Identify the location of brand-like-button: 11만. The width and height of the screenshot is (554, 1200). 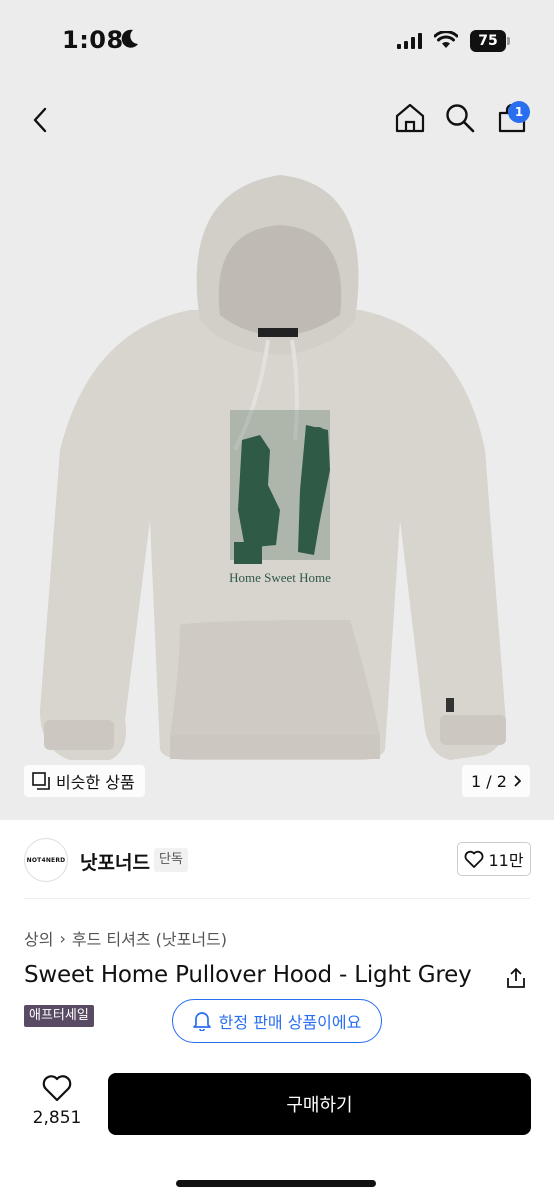
(494, 859).